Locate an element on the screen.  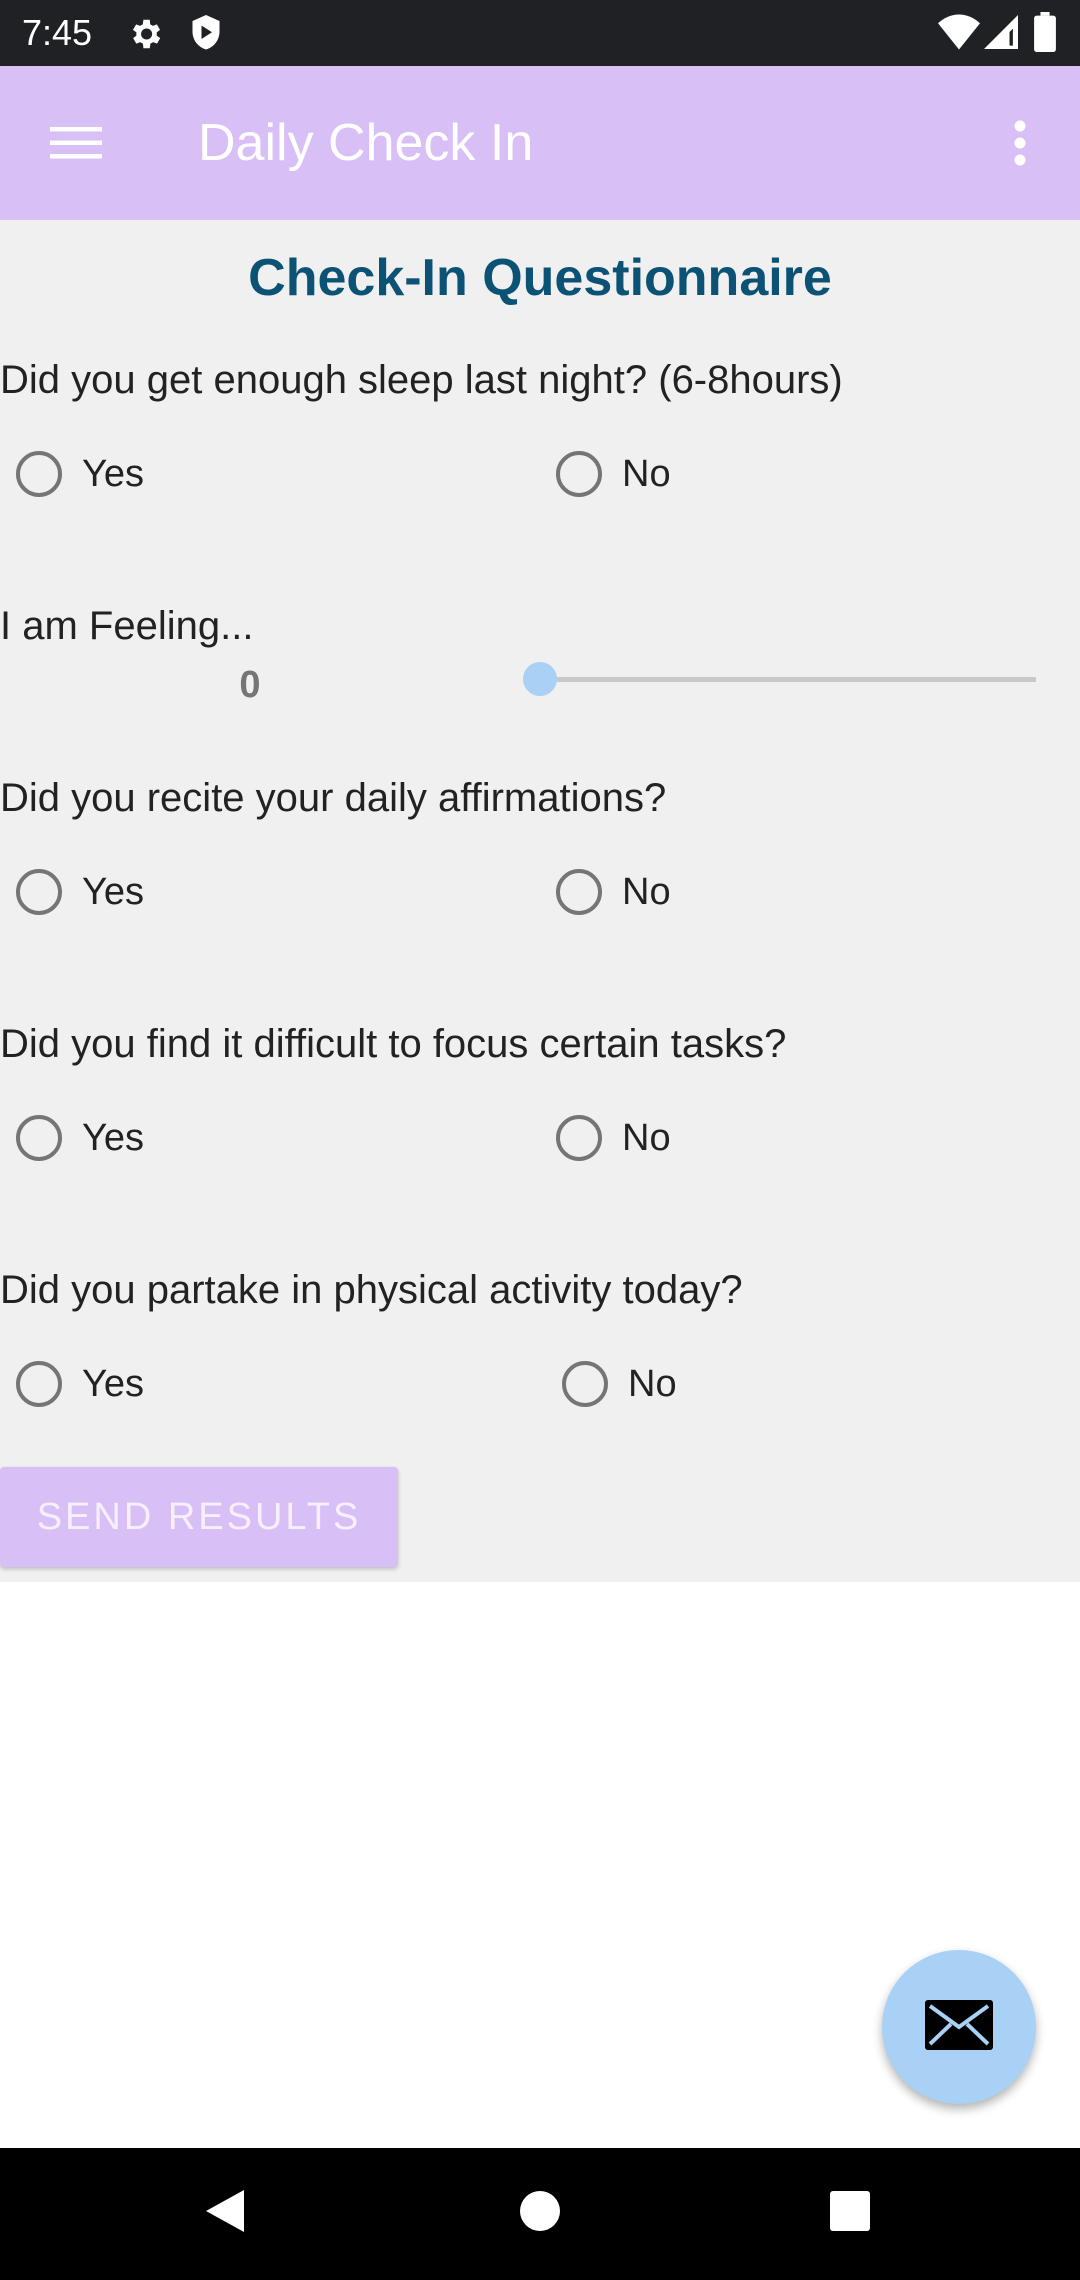
wifi-icon is located at coordinates (959, 34).